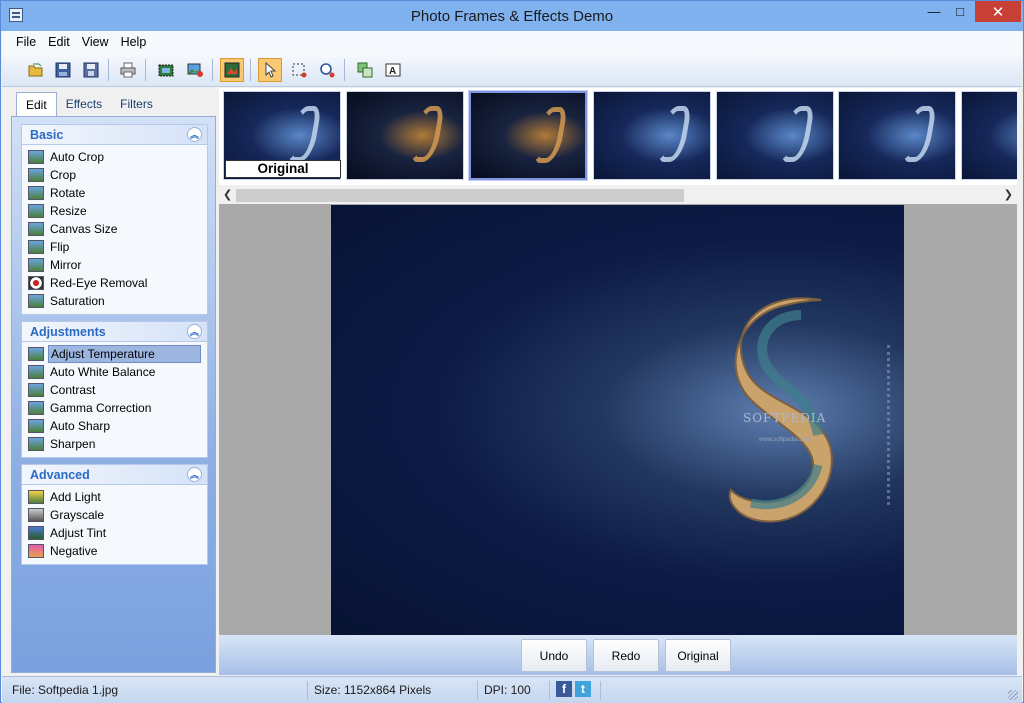 Image resolution: width=1024 pixels, height=703 pixels. I want to click on original-button: Original, so click(698, 655).